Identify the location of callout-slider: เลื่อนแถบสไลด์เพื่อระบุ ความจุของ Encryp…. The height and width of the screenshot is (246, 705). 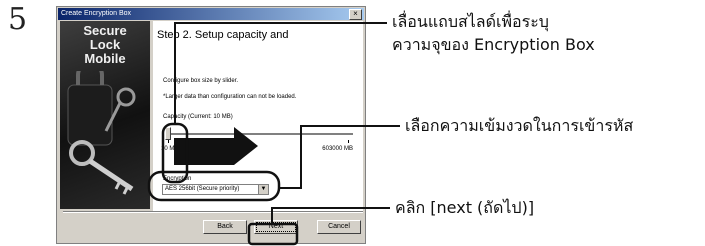
(493, 33).